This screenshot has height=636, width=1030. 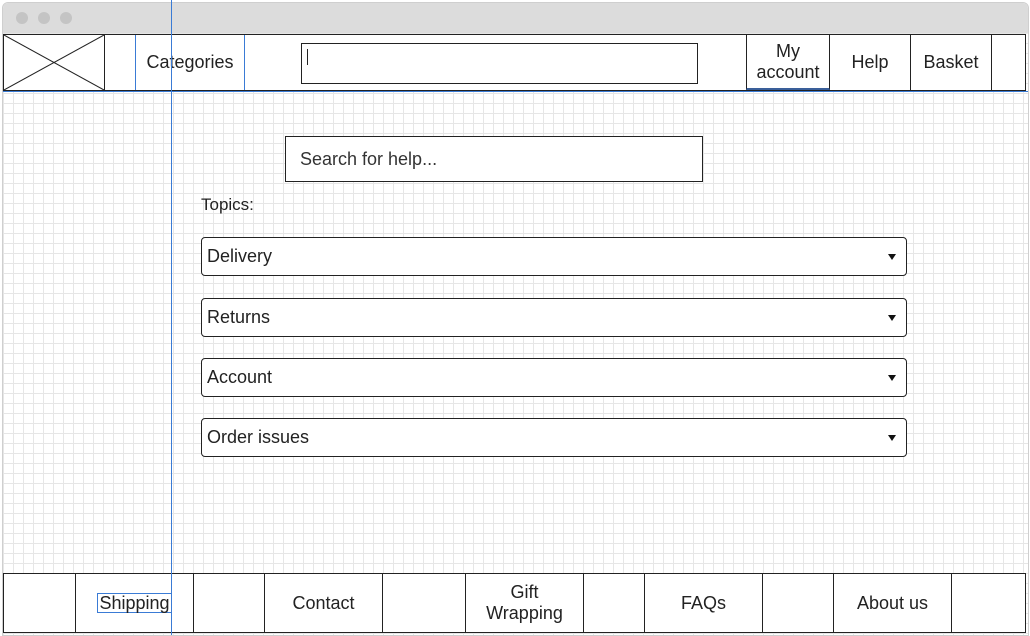 What do you see at coordinates (554, 317) in the screenshot?
I see `topic-select-returns: Returns` at bounding box center [554, 317].